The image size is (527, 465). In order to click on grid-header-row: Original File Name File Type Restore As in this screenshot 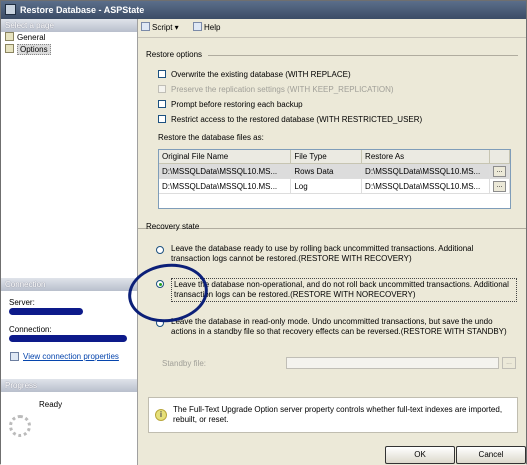, I will do `click(335, 157)`.